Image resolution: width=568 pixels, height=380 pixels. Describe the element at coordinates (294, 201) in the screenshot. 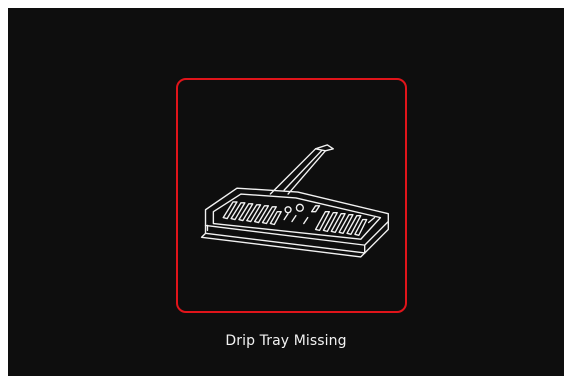

I see `drip-tray-icon` at that location.